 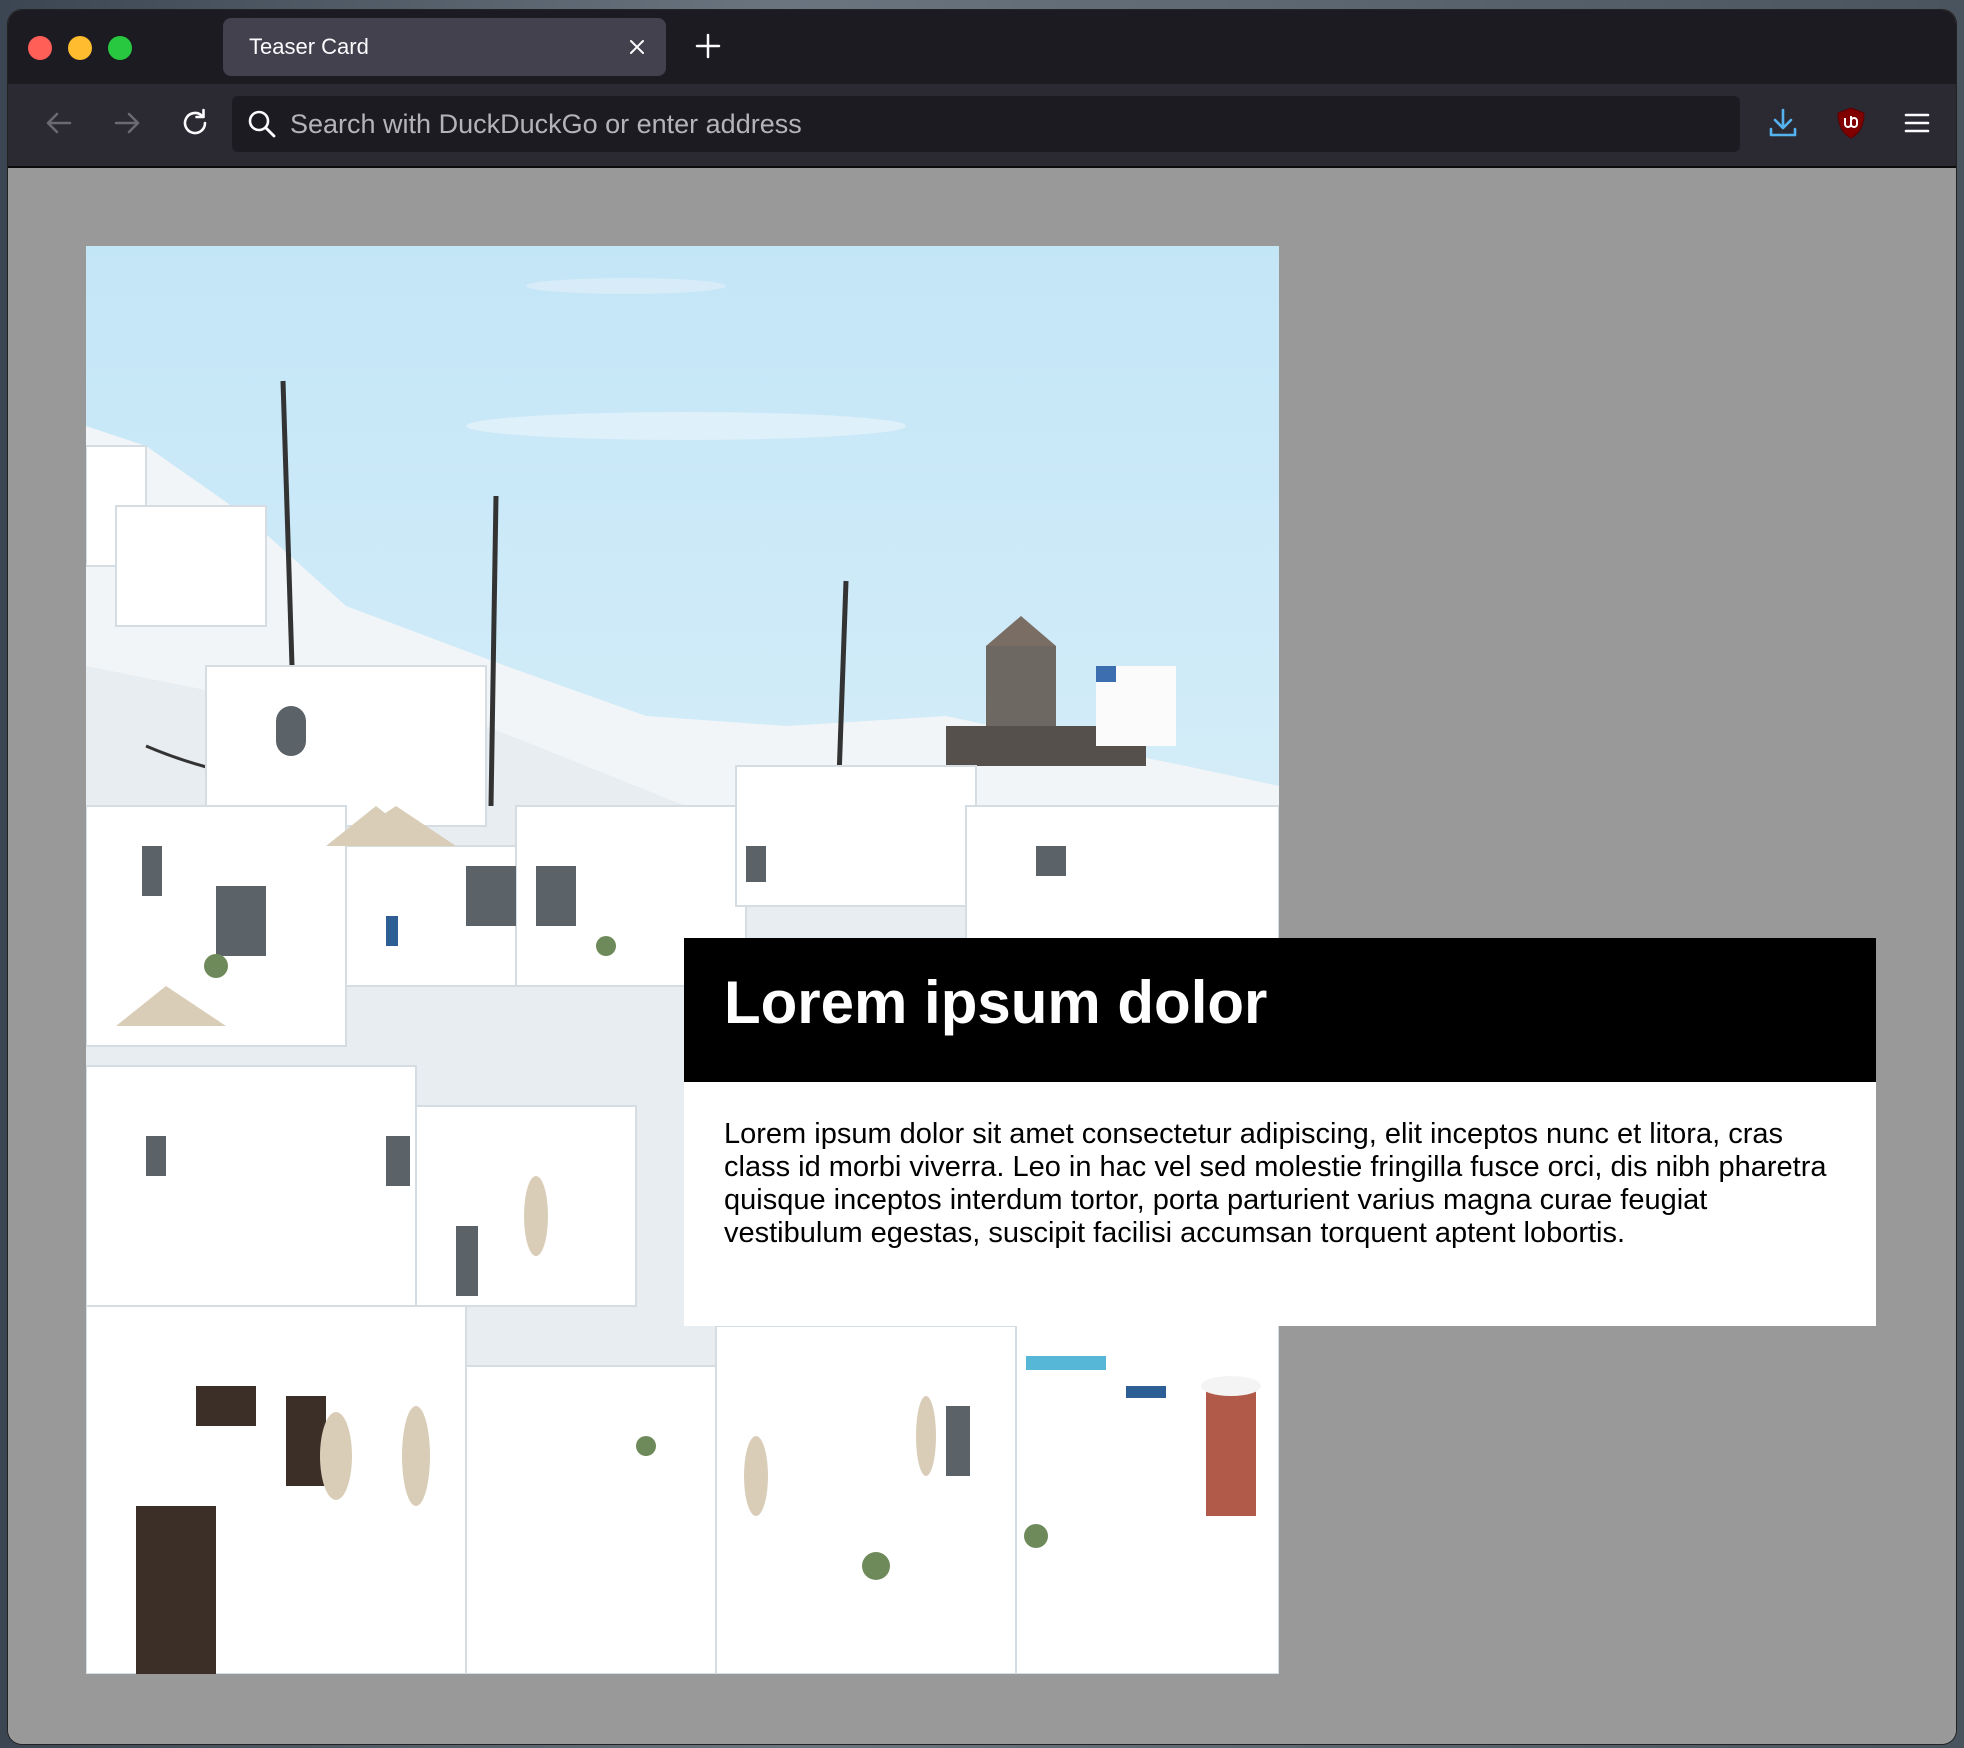 What do you see at coordinates (546, 124) in the screenshot?
I see `address-placeholder: Search with DuckDuckGo or enter address` at bounding box center [546, 124].